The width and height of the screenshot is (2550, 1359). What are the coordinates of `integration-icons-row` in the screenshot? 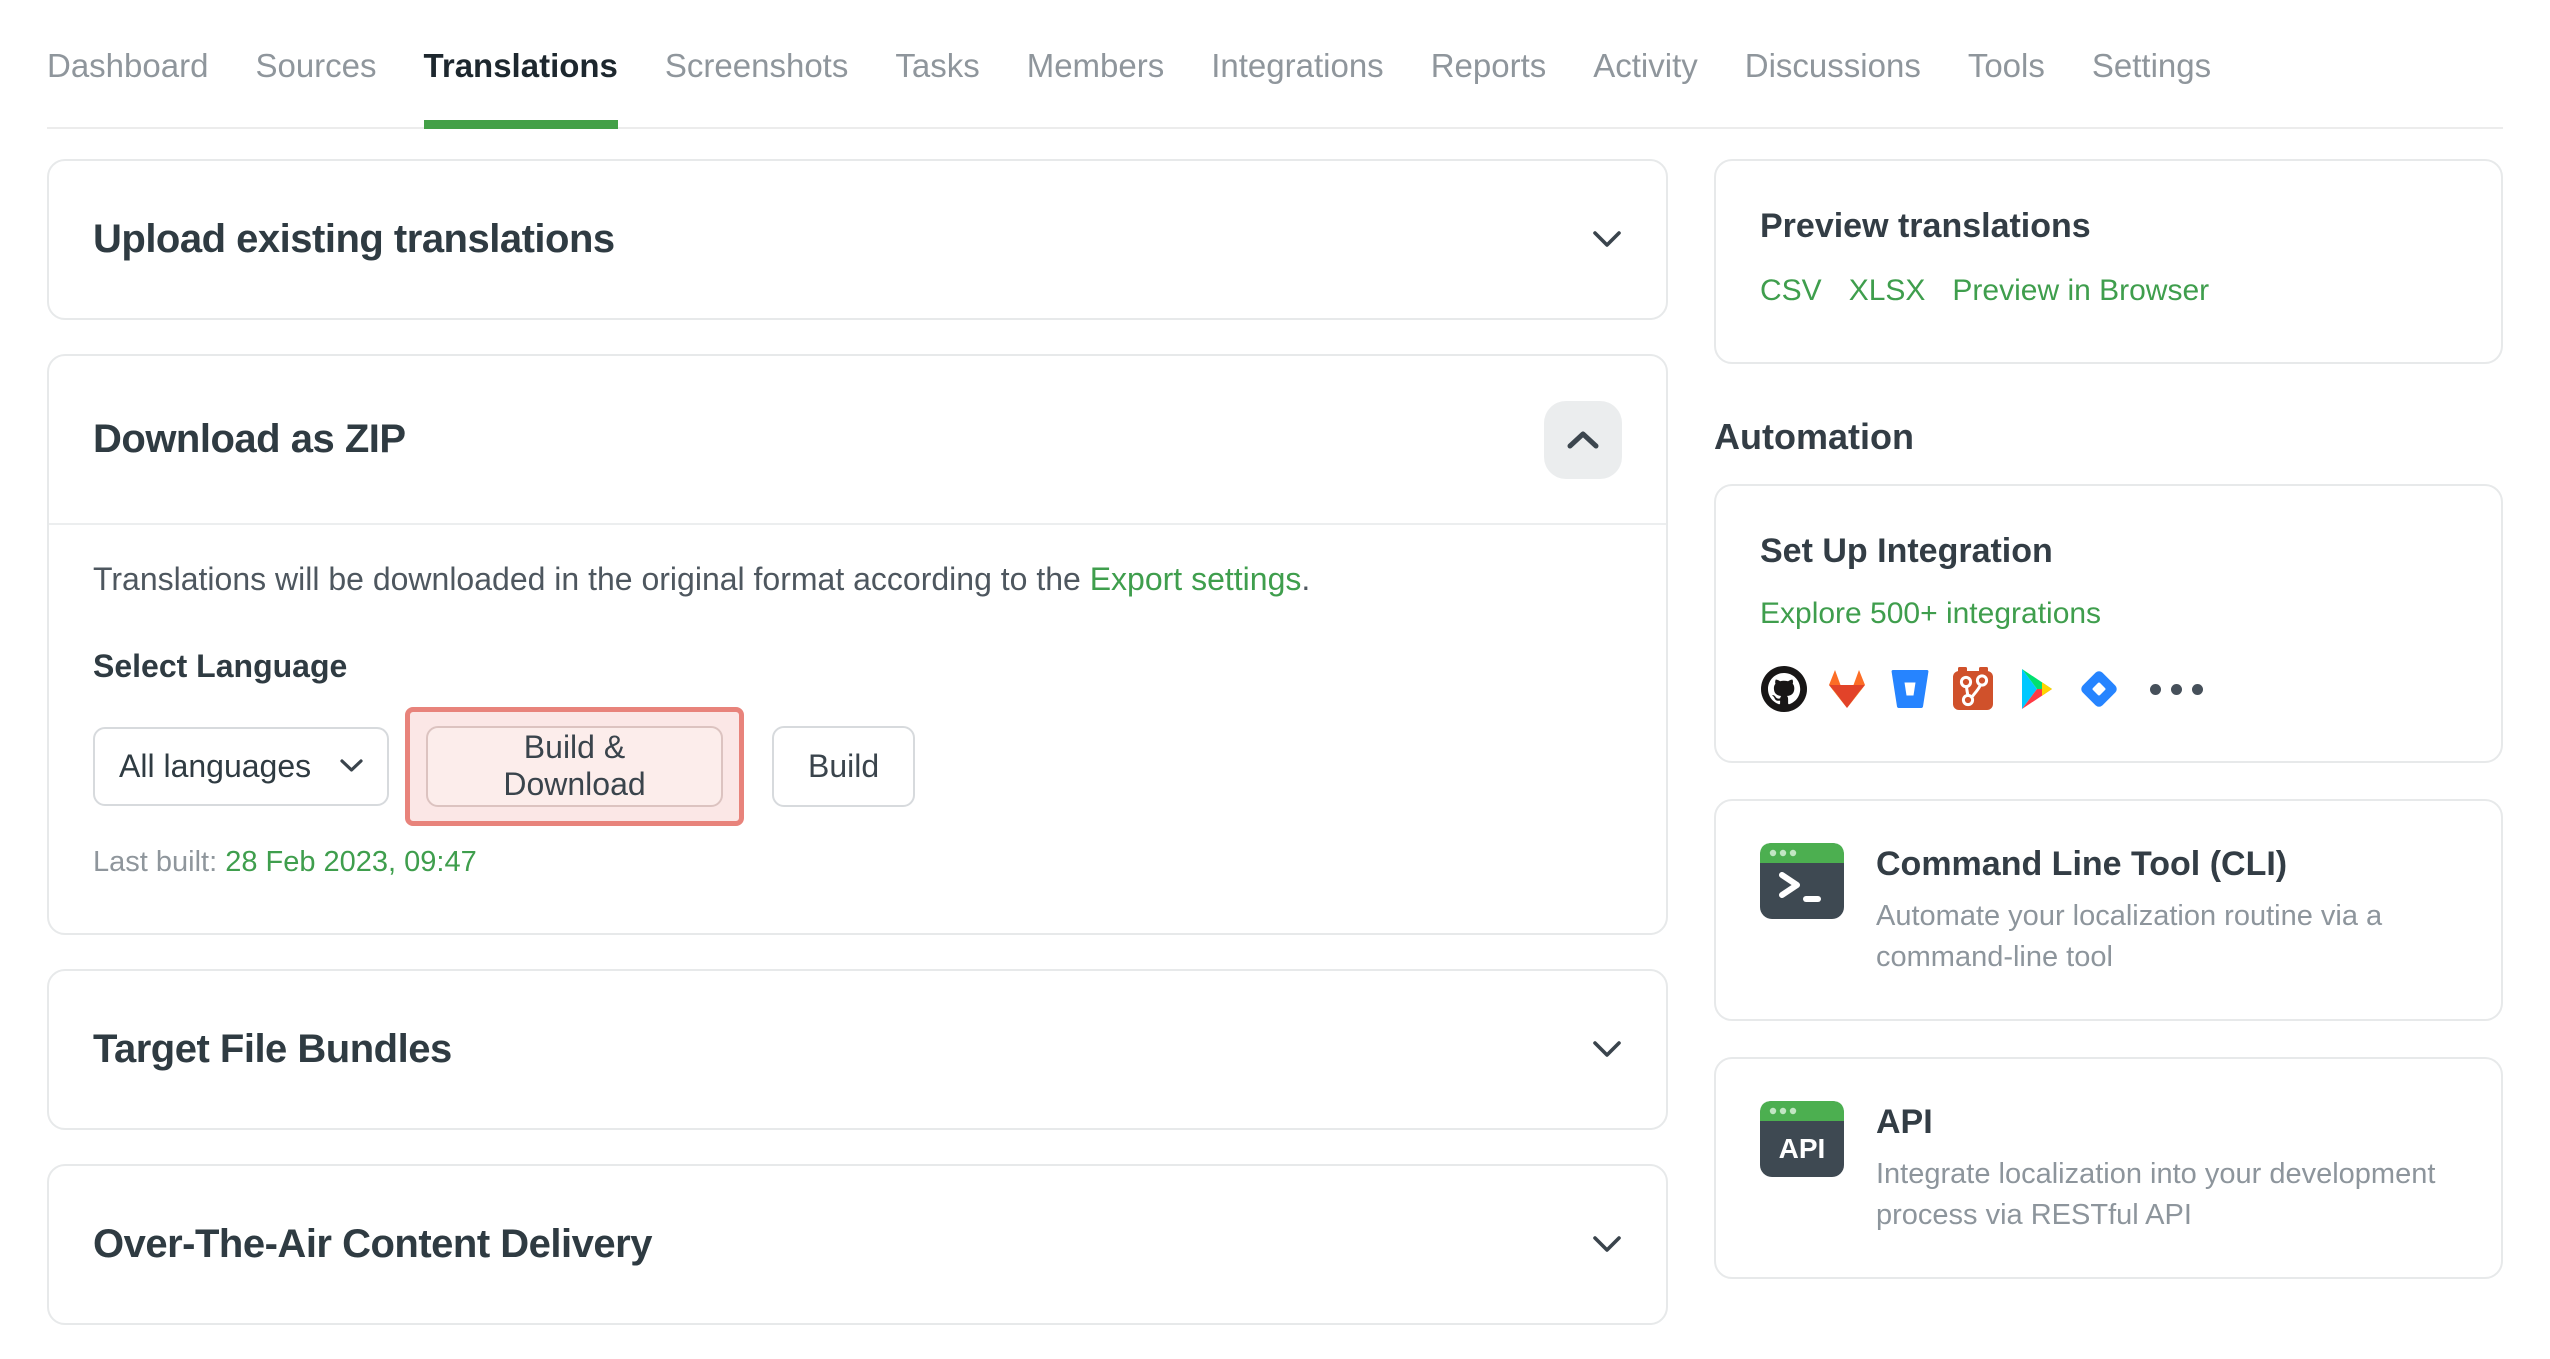 It's located at (2108, 689).